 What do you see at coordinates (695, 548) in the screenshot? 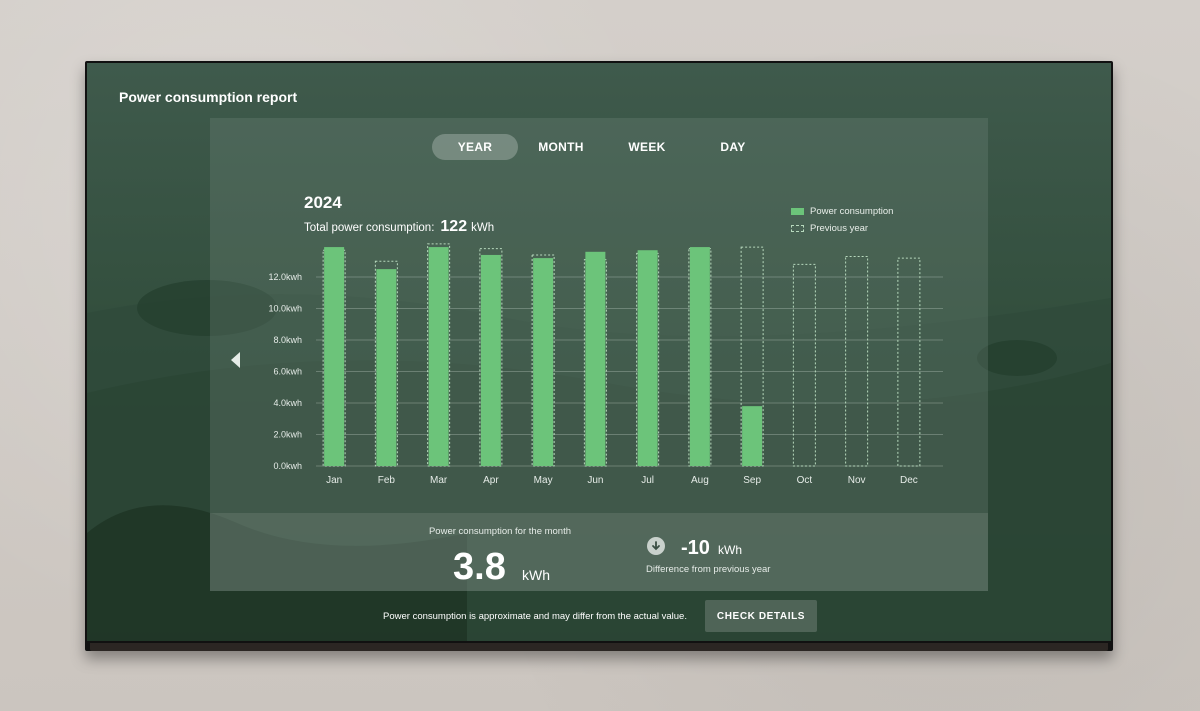
I see `diff-value: -10` at bounding box center [695, 548].